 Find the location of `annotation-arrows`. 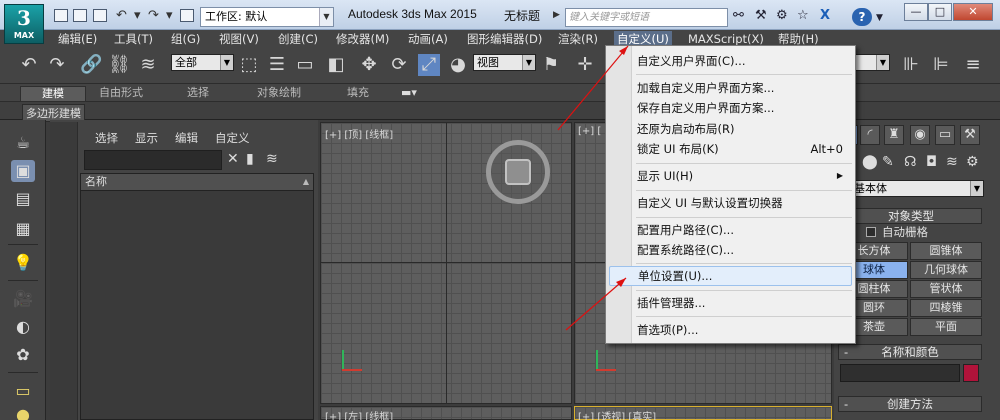

annotation-arrows is located at coordinates (593, 188).